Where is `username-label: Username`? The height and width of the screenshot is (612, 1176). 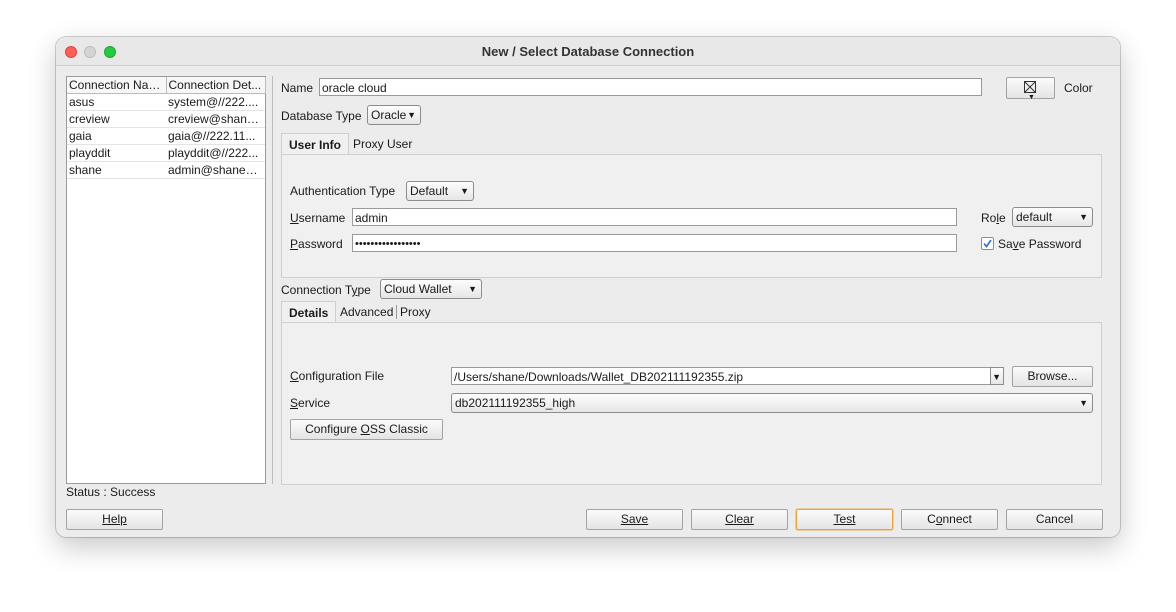
username-label: Username is located at coordinates (318, 218).